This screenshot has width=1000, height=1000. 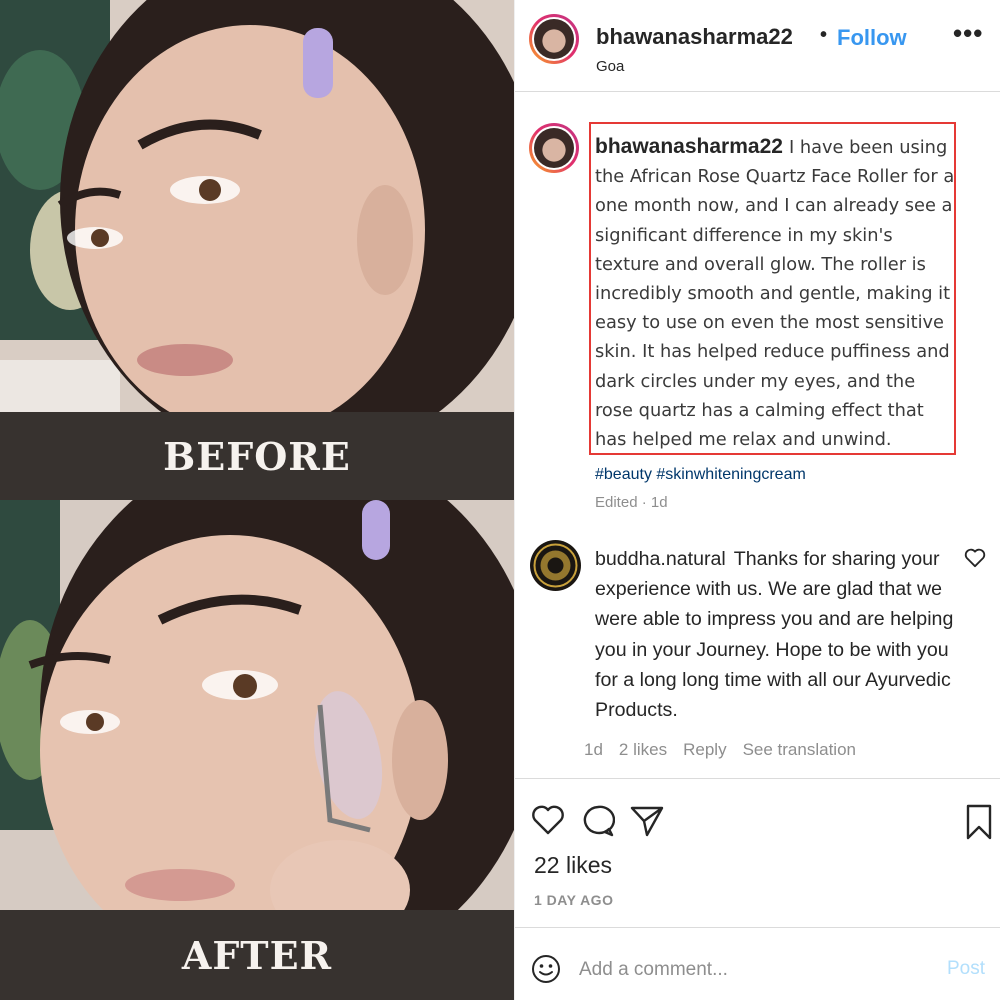 I want to click on likes-count: 22 likes, so click(x=573, y=865).